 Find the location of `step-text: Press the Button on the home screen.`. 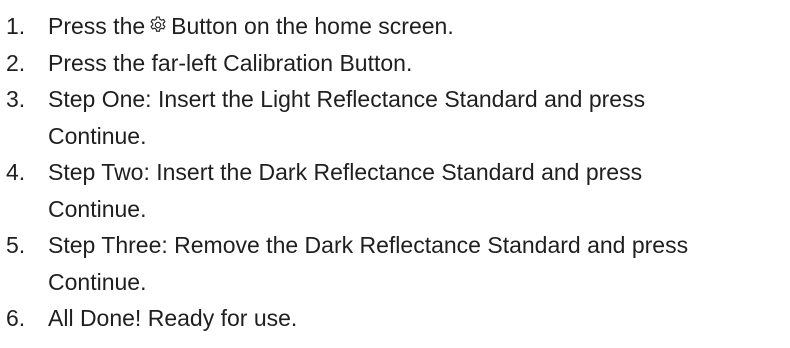

step-text: Press the Button on the home screen. is located at coordinates (414, 26).